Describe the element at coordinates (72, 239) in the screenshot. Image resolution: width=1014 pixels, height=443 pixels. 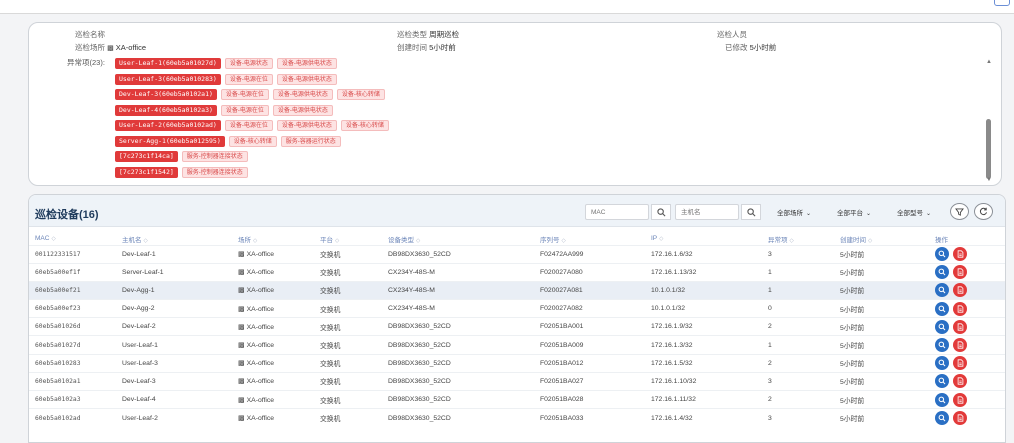
I see `col-mac: MAC ◇` at that location.